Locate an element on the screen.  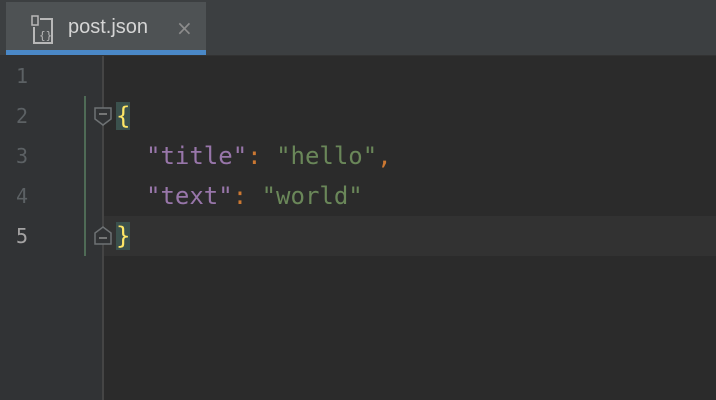
fold-collapse-icon is located at coordinates (103, 116).